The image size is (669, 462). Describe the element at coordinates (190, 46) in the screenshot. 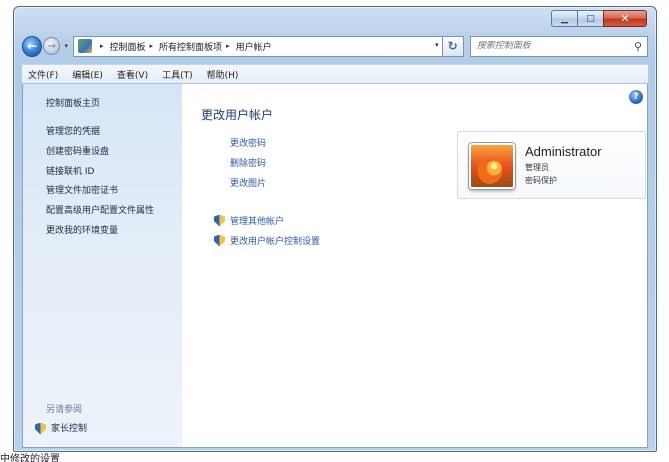

I see `breadcrumb-all-items: 所有控制面板项` at that location.